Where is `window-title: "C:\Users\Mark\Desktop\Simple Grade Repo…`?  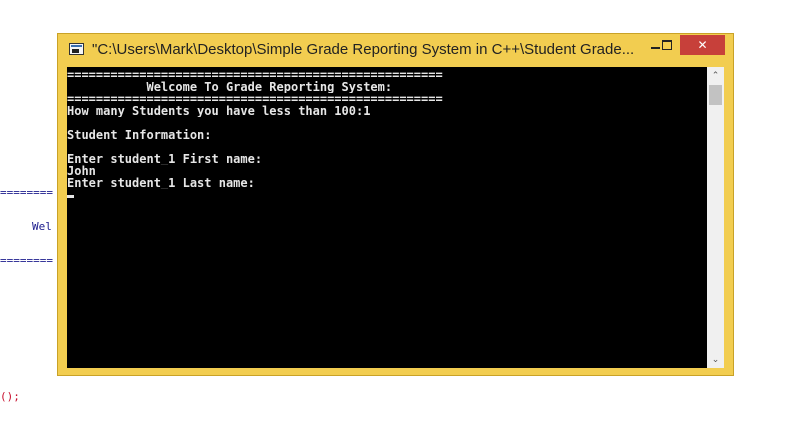
window-title: "C:\Users\Mark\Desktop\Simple Grade Repo… is located at coordinates (363, 49).